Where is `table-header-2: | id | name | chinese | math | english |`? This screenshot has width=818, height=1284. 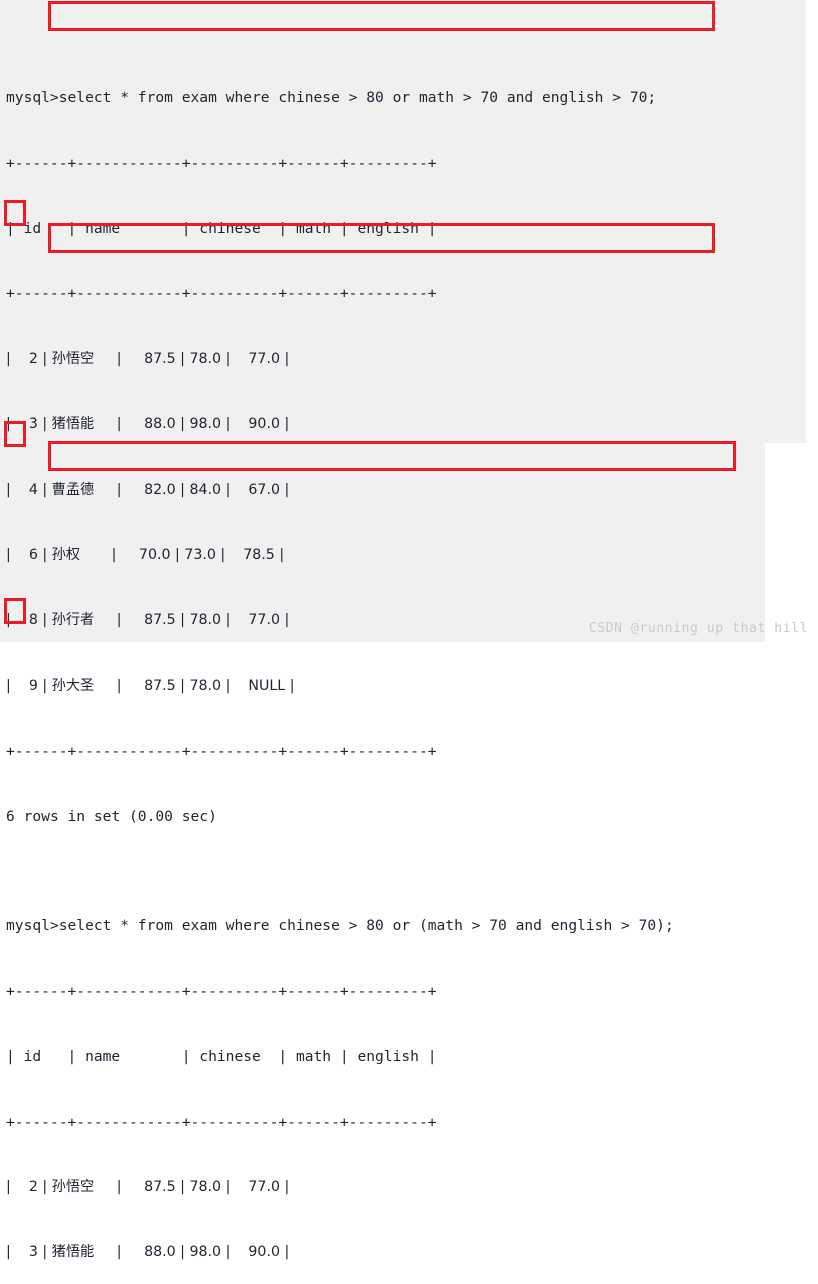 table-header-2: | id | name | chinese | math | english | is located at coordinates (221, 1057).